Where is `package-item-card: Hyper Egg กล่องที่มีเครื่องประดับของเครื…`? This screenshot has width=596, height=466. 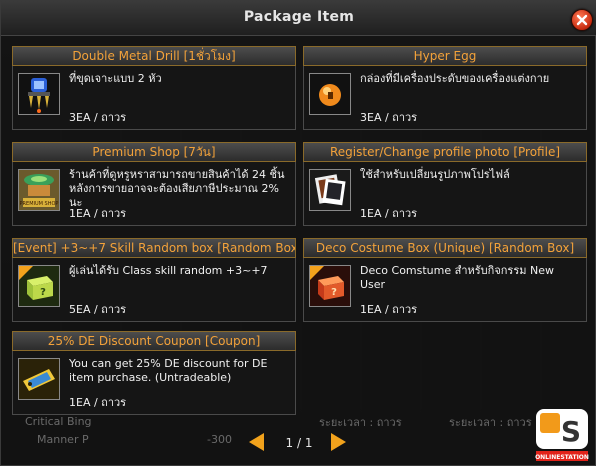
package-item-card: Hyper Egg กล่องที่มีเครื่องประดับของเครื… is located at coordinates (445, 88).